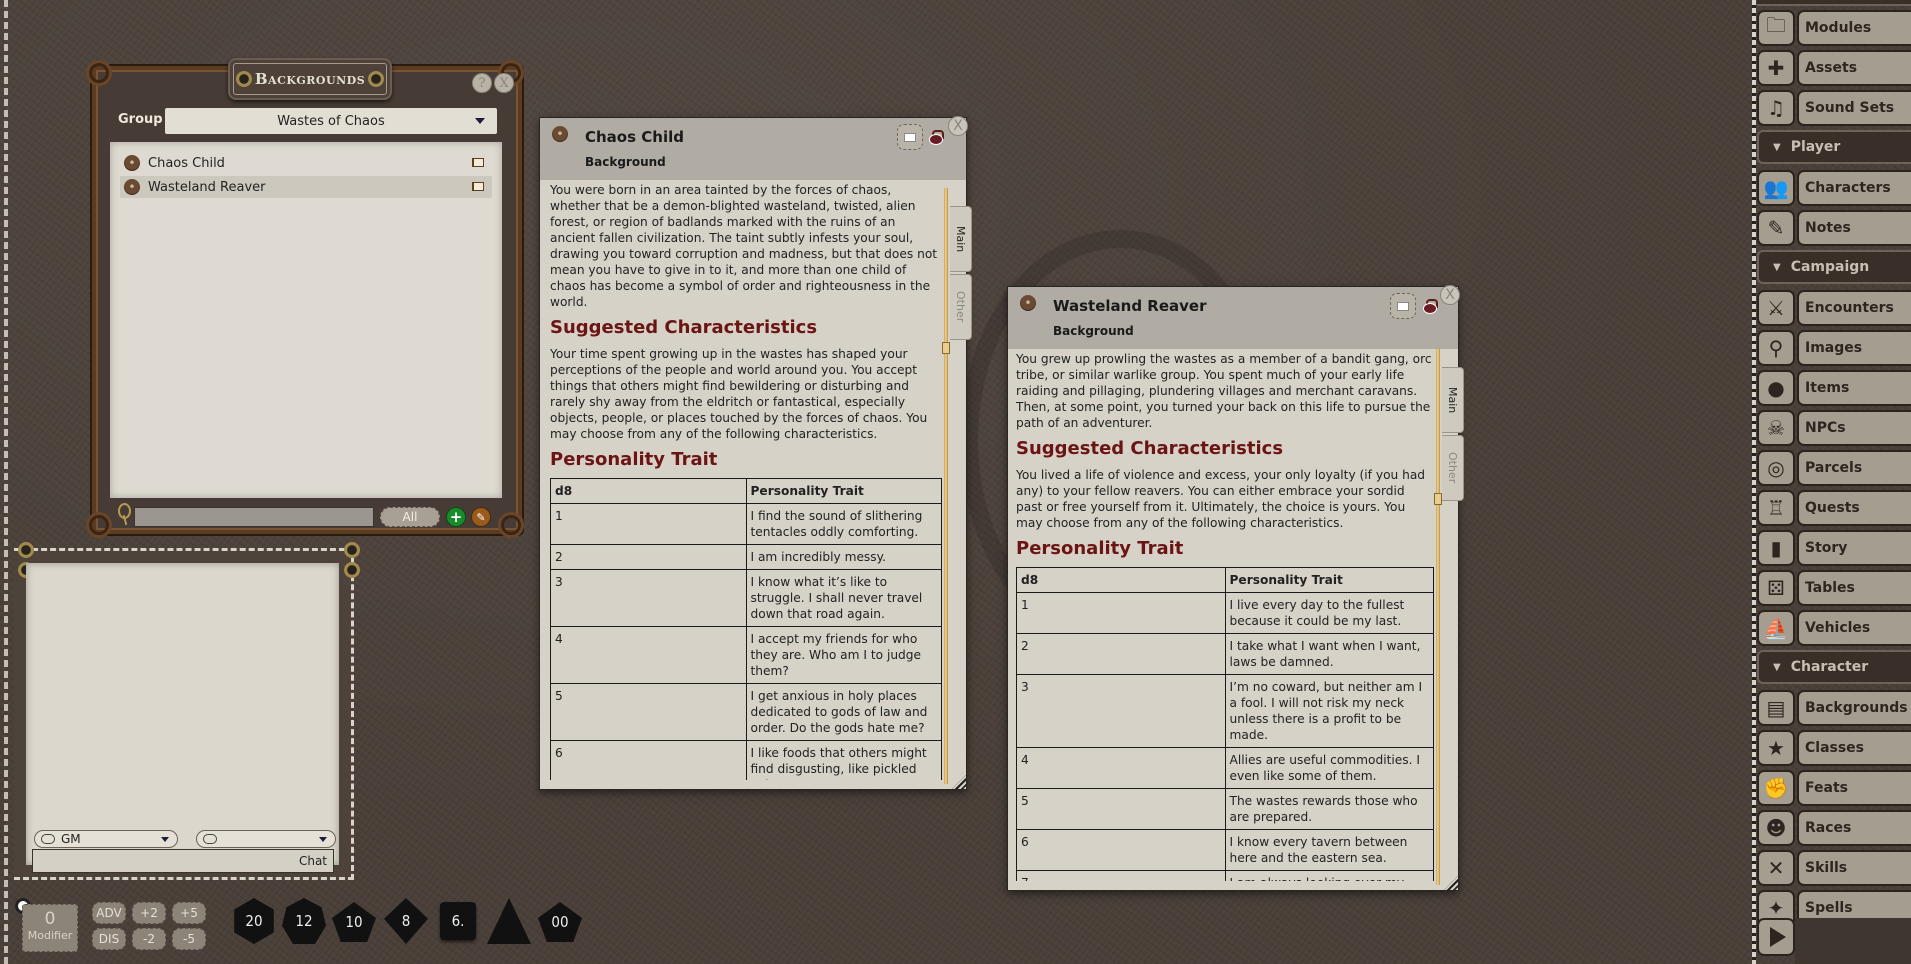  Describe the element at coordinates (109, 913) in the screenshot. I see `adv-button: ADV` at that location.